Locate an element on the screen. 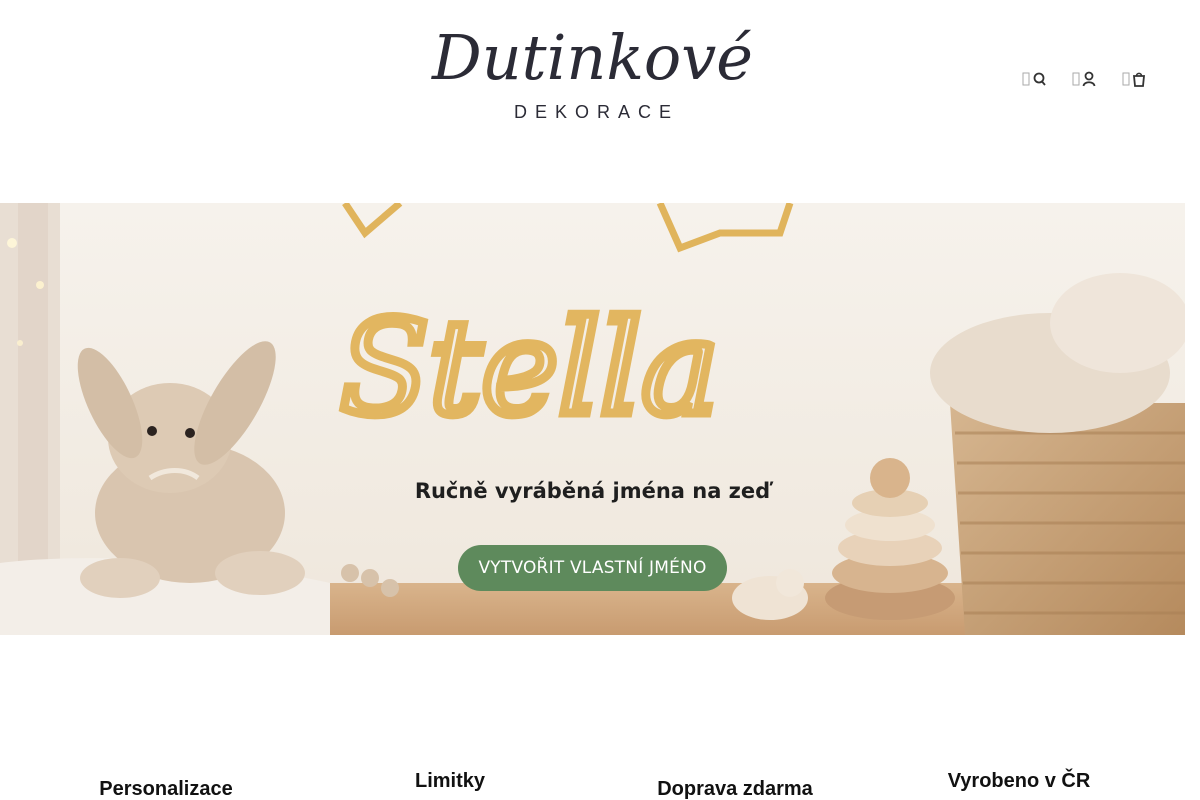  feature-limited-editions: Limitky is located at coordinates (450, 781).